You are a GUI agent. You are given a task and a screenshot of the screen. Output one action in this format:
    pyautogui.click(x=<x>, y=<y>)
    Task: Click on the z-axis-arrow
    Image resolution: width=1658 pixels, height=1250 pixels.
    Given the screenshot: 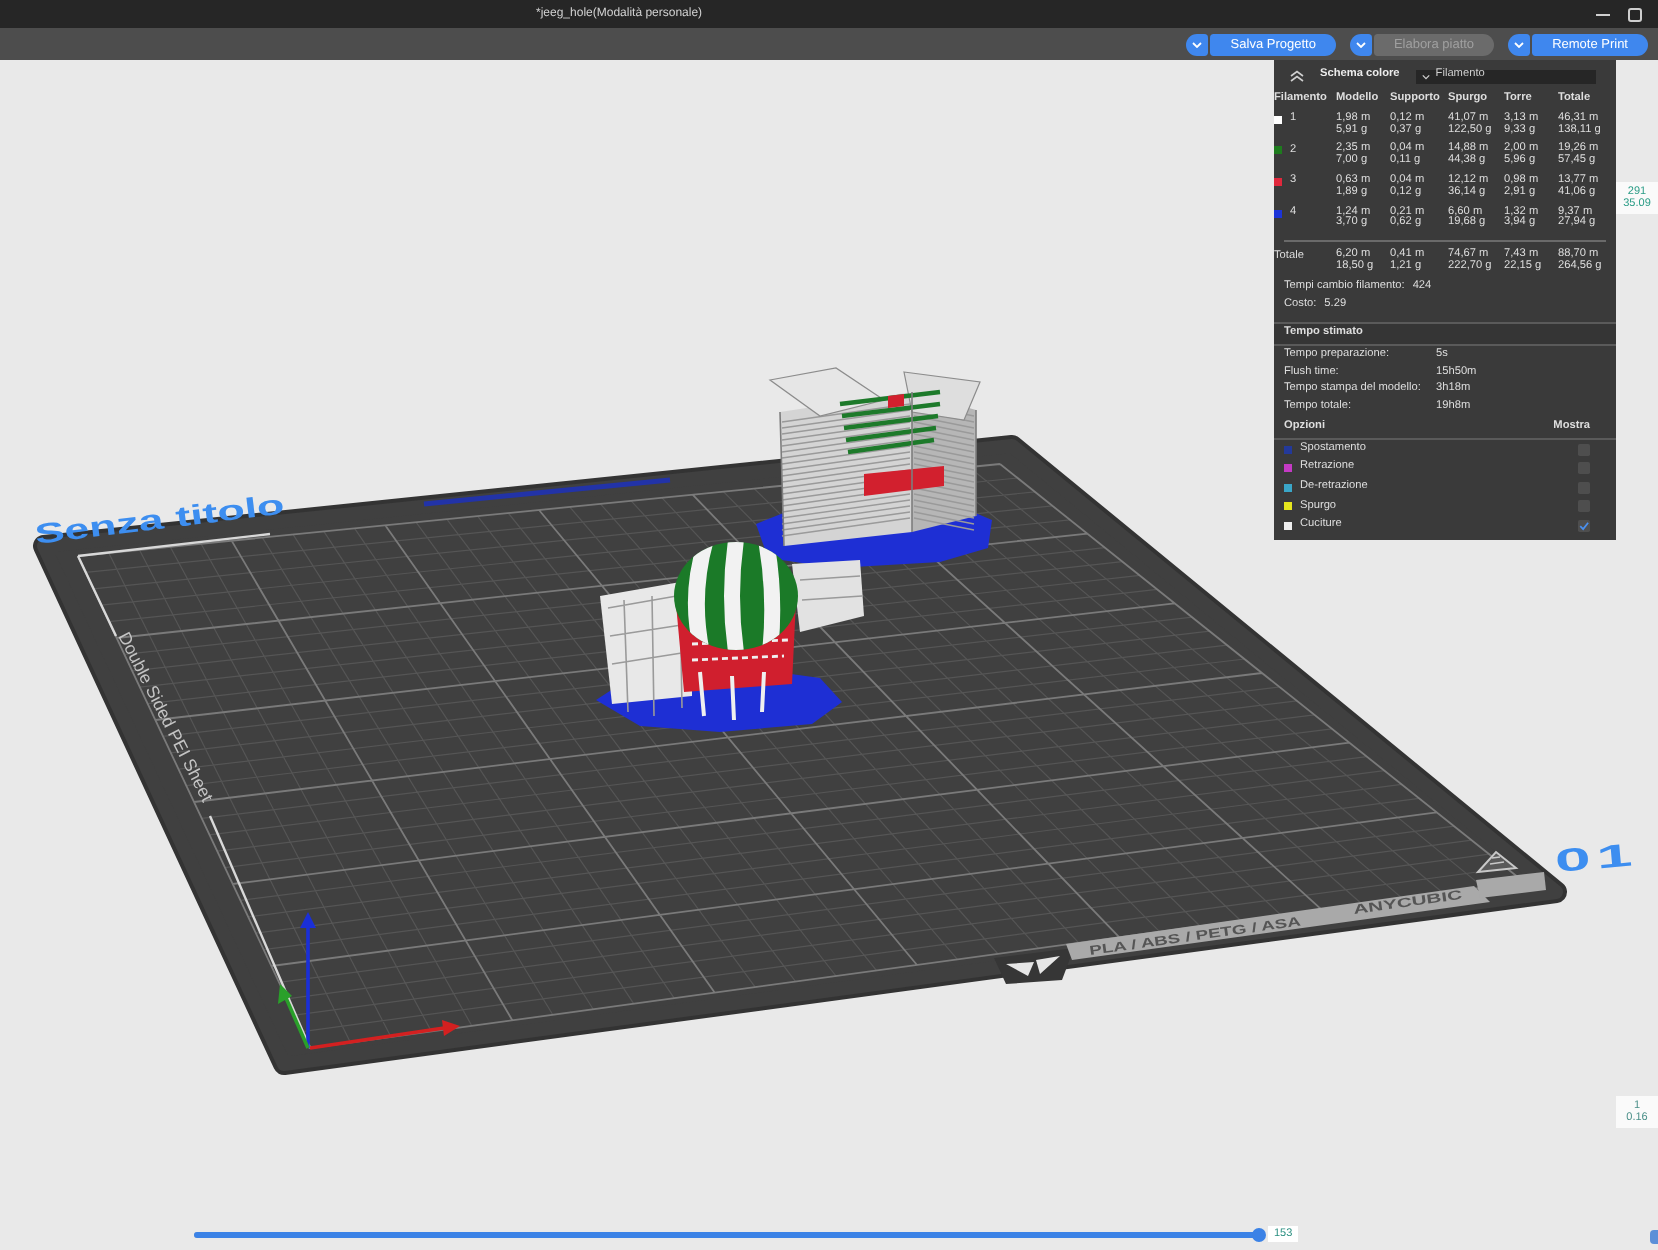 What is the action you would take?
    pyautogui.click(x=308, y=980)
    